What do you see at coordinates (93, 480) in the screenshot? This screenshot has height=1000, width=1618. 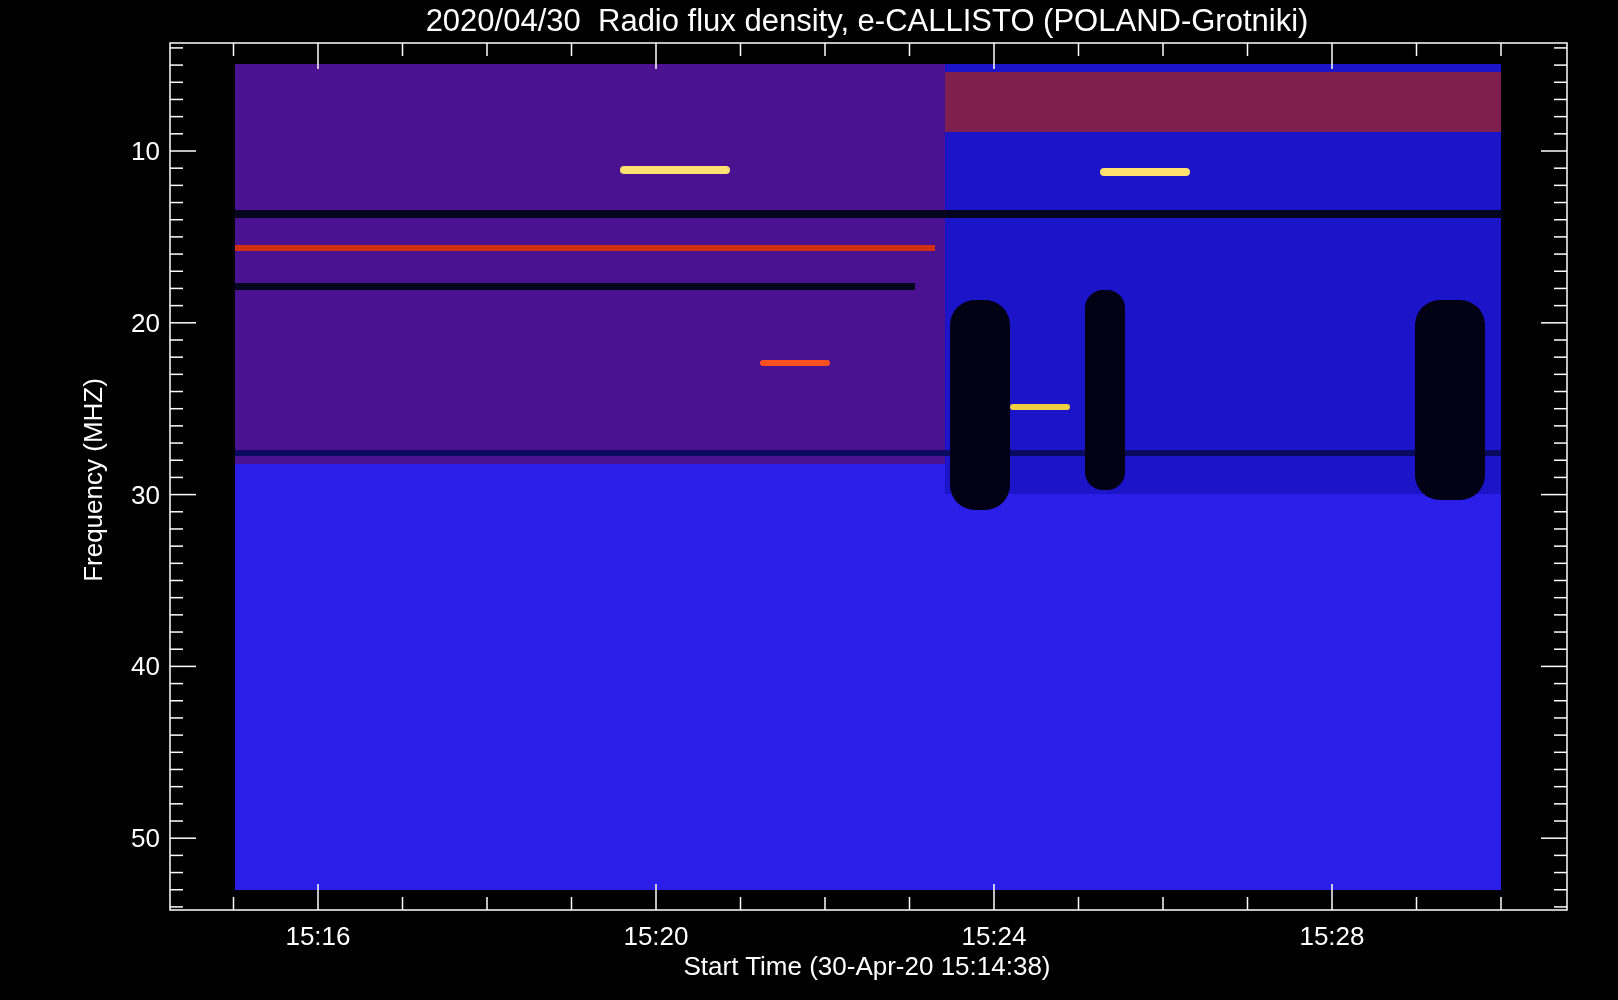 I see `y-axis-label: Frequency (MHZ)` at bounding box center [93, 480].